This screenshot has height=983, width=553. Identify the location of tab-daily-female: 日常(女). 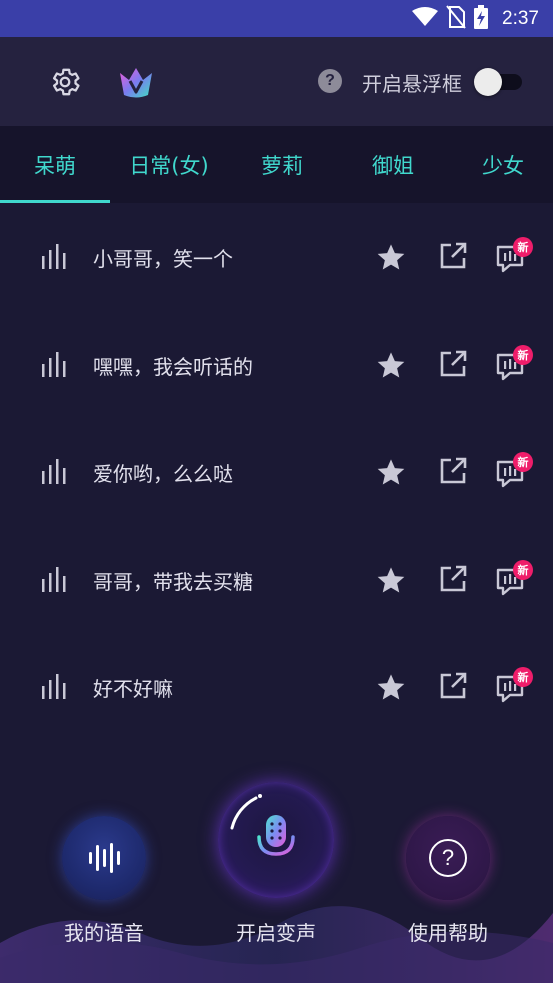
(169, 164).